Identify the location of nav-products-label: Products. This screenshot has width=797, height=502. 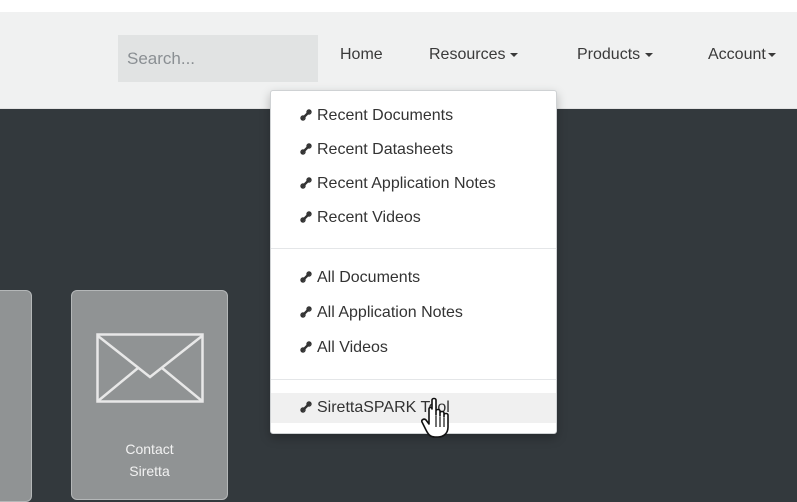
(609, 54).